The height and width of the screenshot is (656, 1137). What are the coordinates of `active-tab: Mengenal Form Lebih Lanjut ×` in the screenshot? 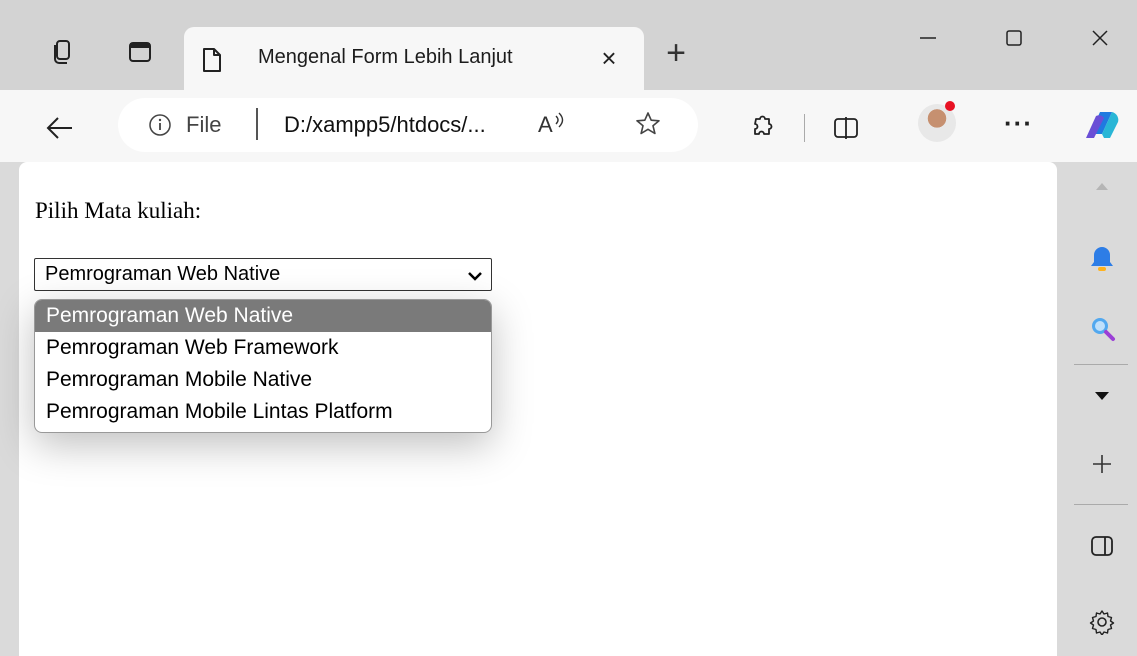 It's located at (414, 58).